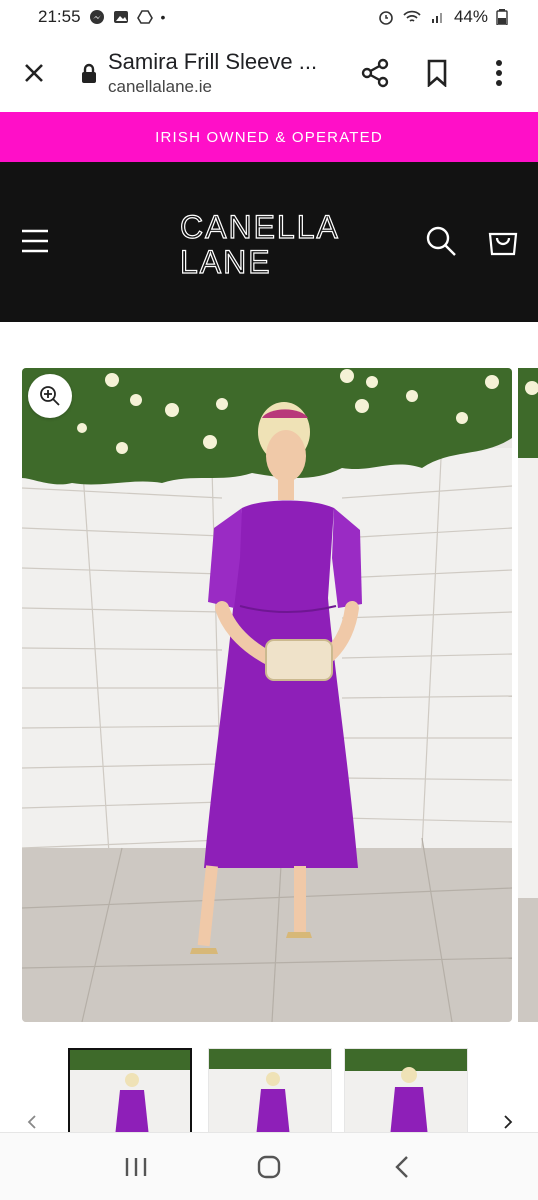 This screenshot has height=1200, width=538. I want to click on zoom-icon, so click(50, 396).